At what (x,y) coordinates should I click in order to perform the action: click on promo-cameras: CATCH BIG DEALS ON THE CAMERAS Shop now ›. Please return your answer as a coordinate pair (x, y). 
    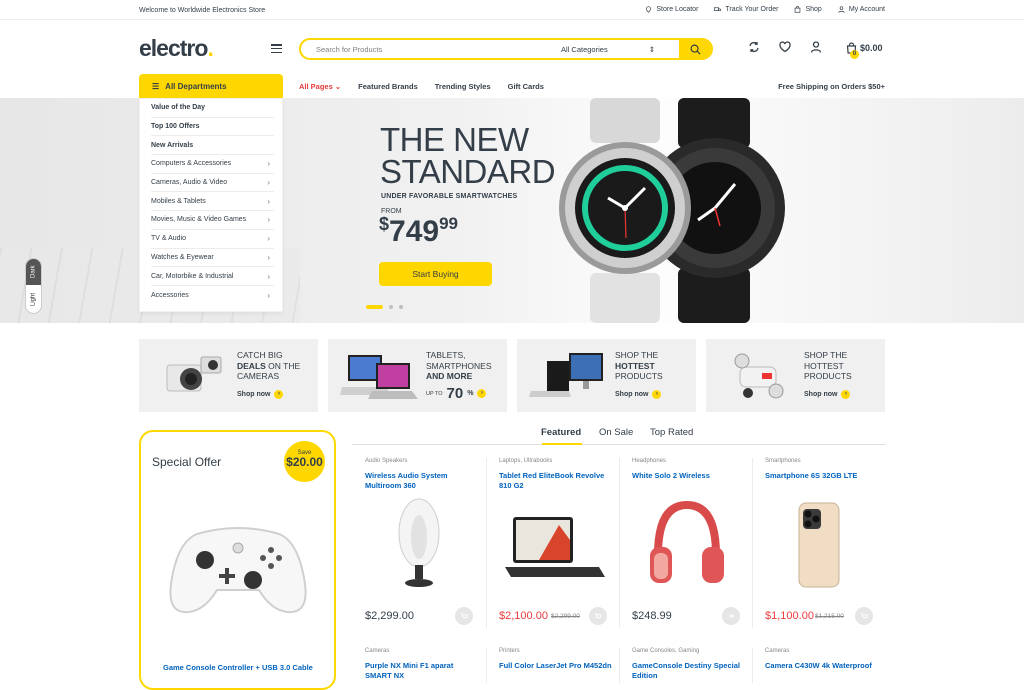
    Looking at the image, I should click on (228, 375).